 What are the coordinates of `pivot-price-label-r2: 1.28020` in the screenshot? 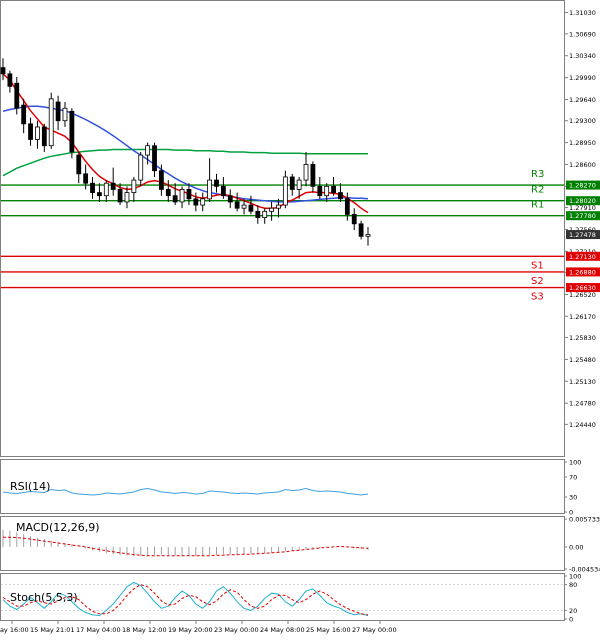 It's located at (582, 201).